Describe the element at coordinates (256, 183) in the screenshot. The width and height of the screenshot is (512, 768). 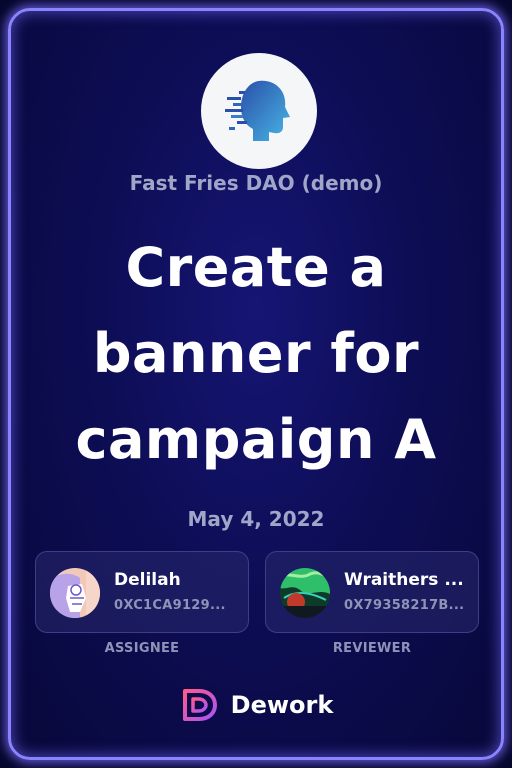
I see `org-name: Fast Fries DAO (demo)` at that location.